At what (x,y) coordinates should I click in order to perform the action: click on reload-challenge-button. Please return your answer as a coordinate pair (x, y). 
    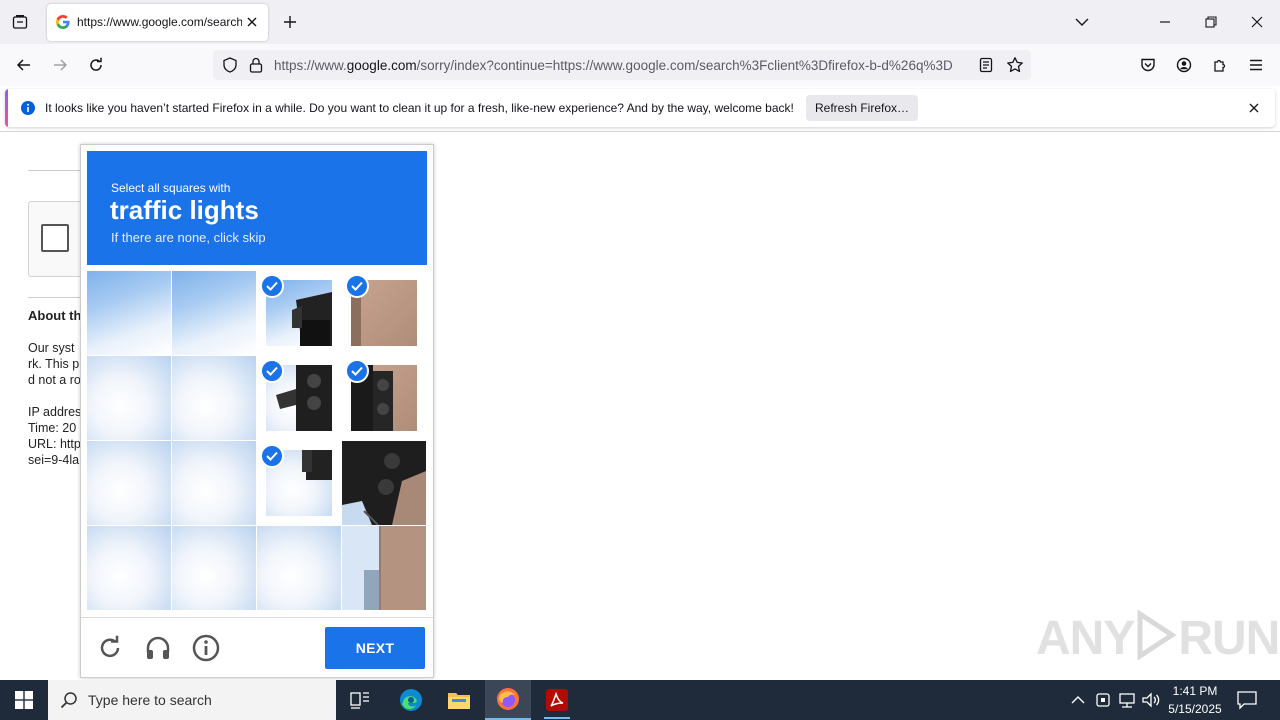
    Looking at the image, I should click on (110, 648).